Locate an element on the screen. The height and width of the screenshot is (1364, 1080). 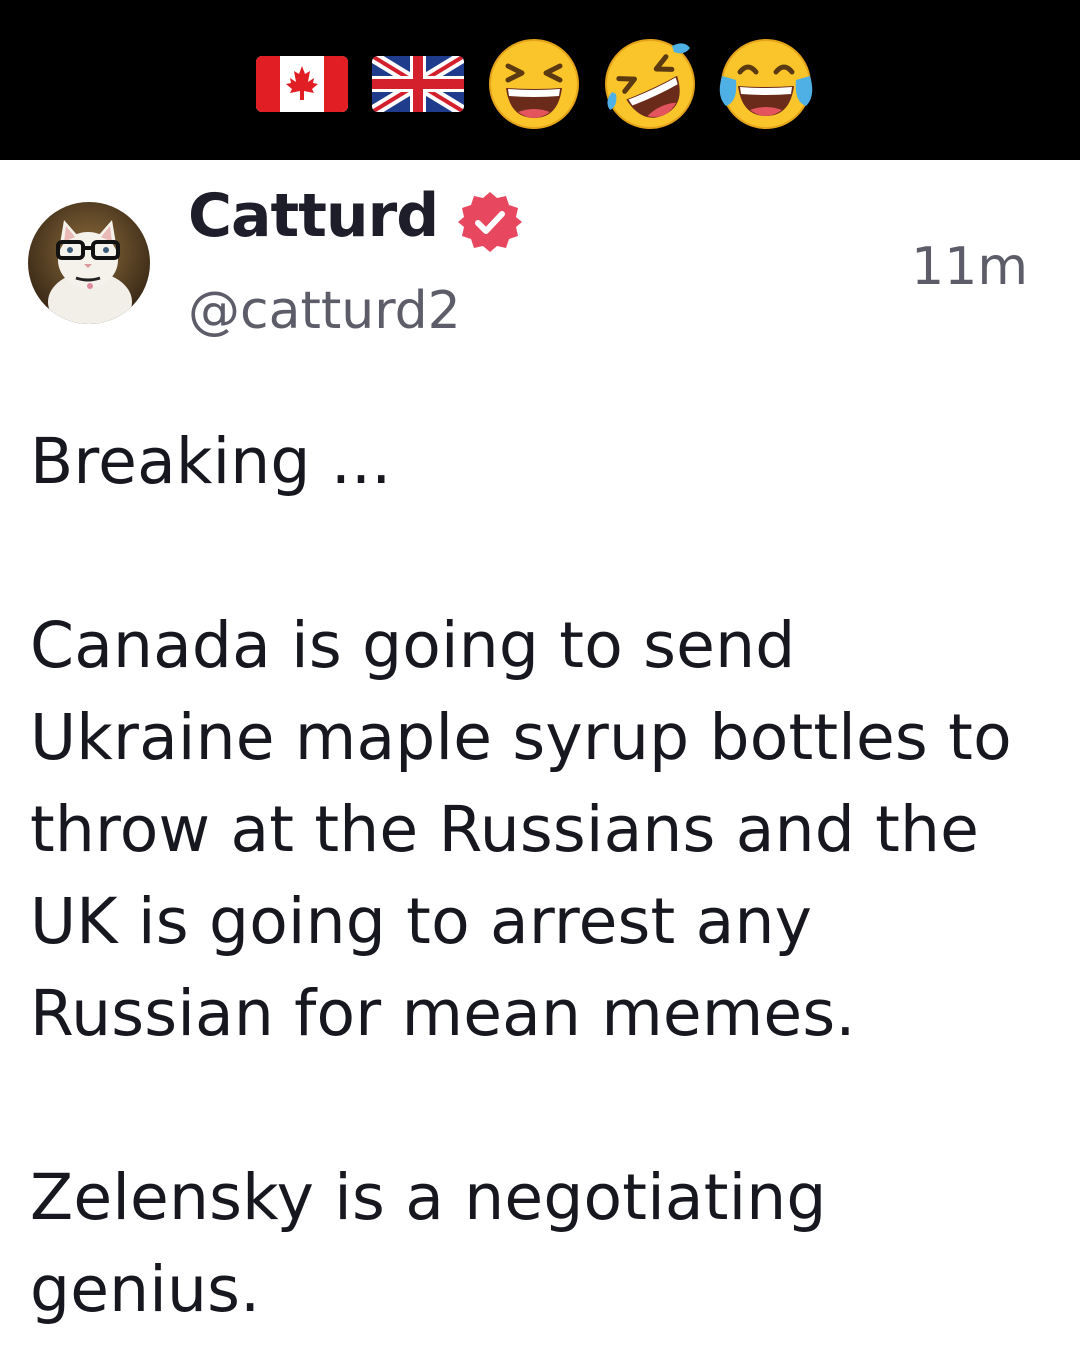
post-timestamp: 11m is located at coordinates (969, 267).